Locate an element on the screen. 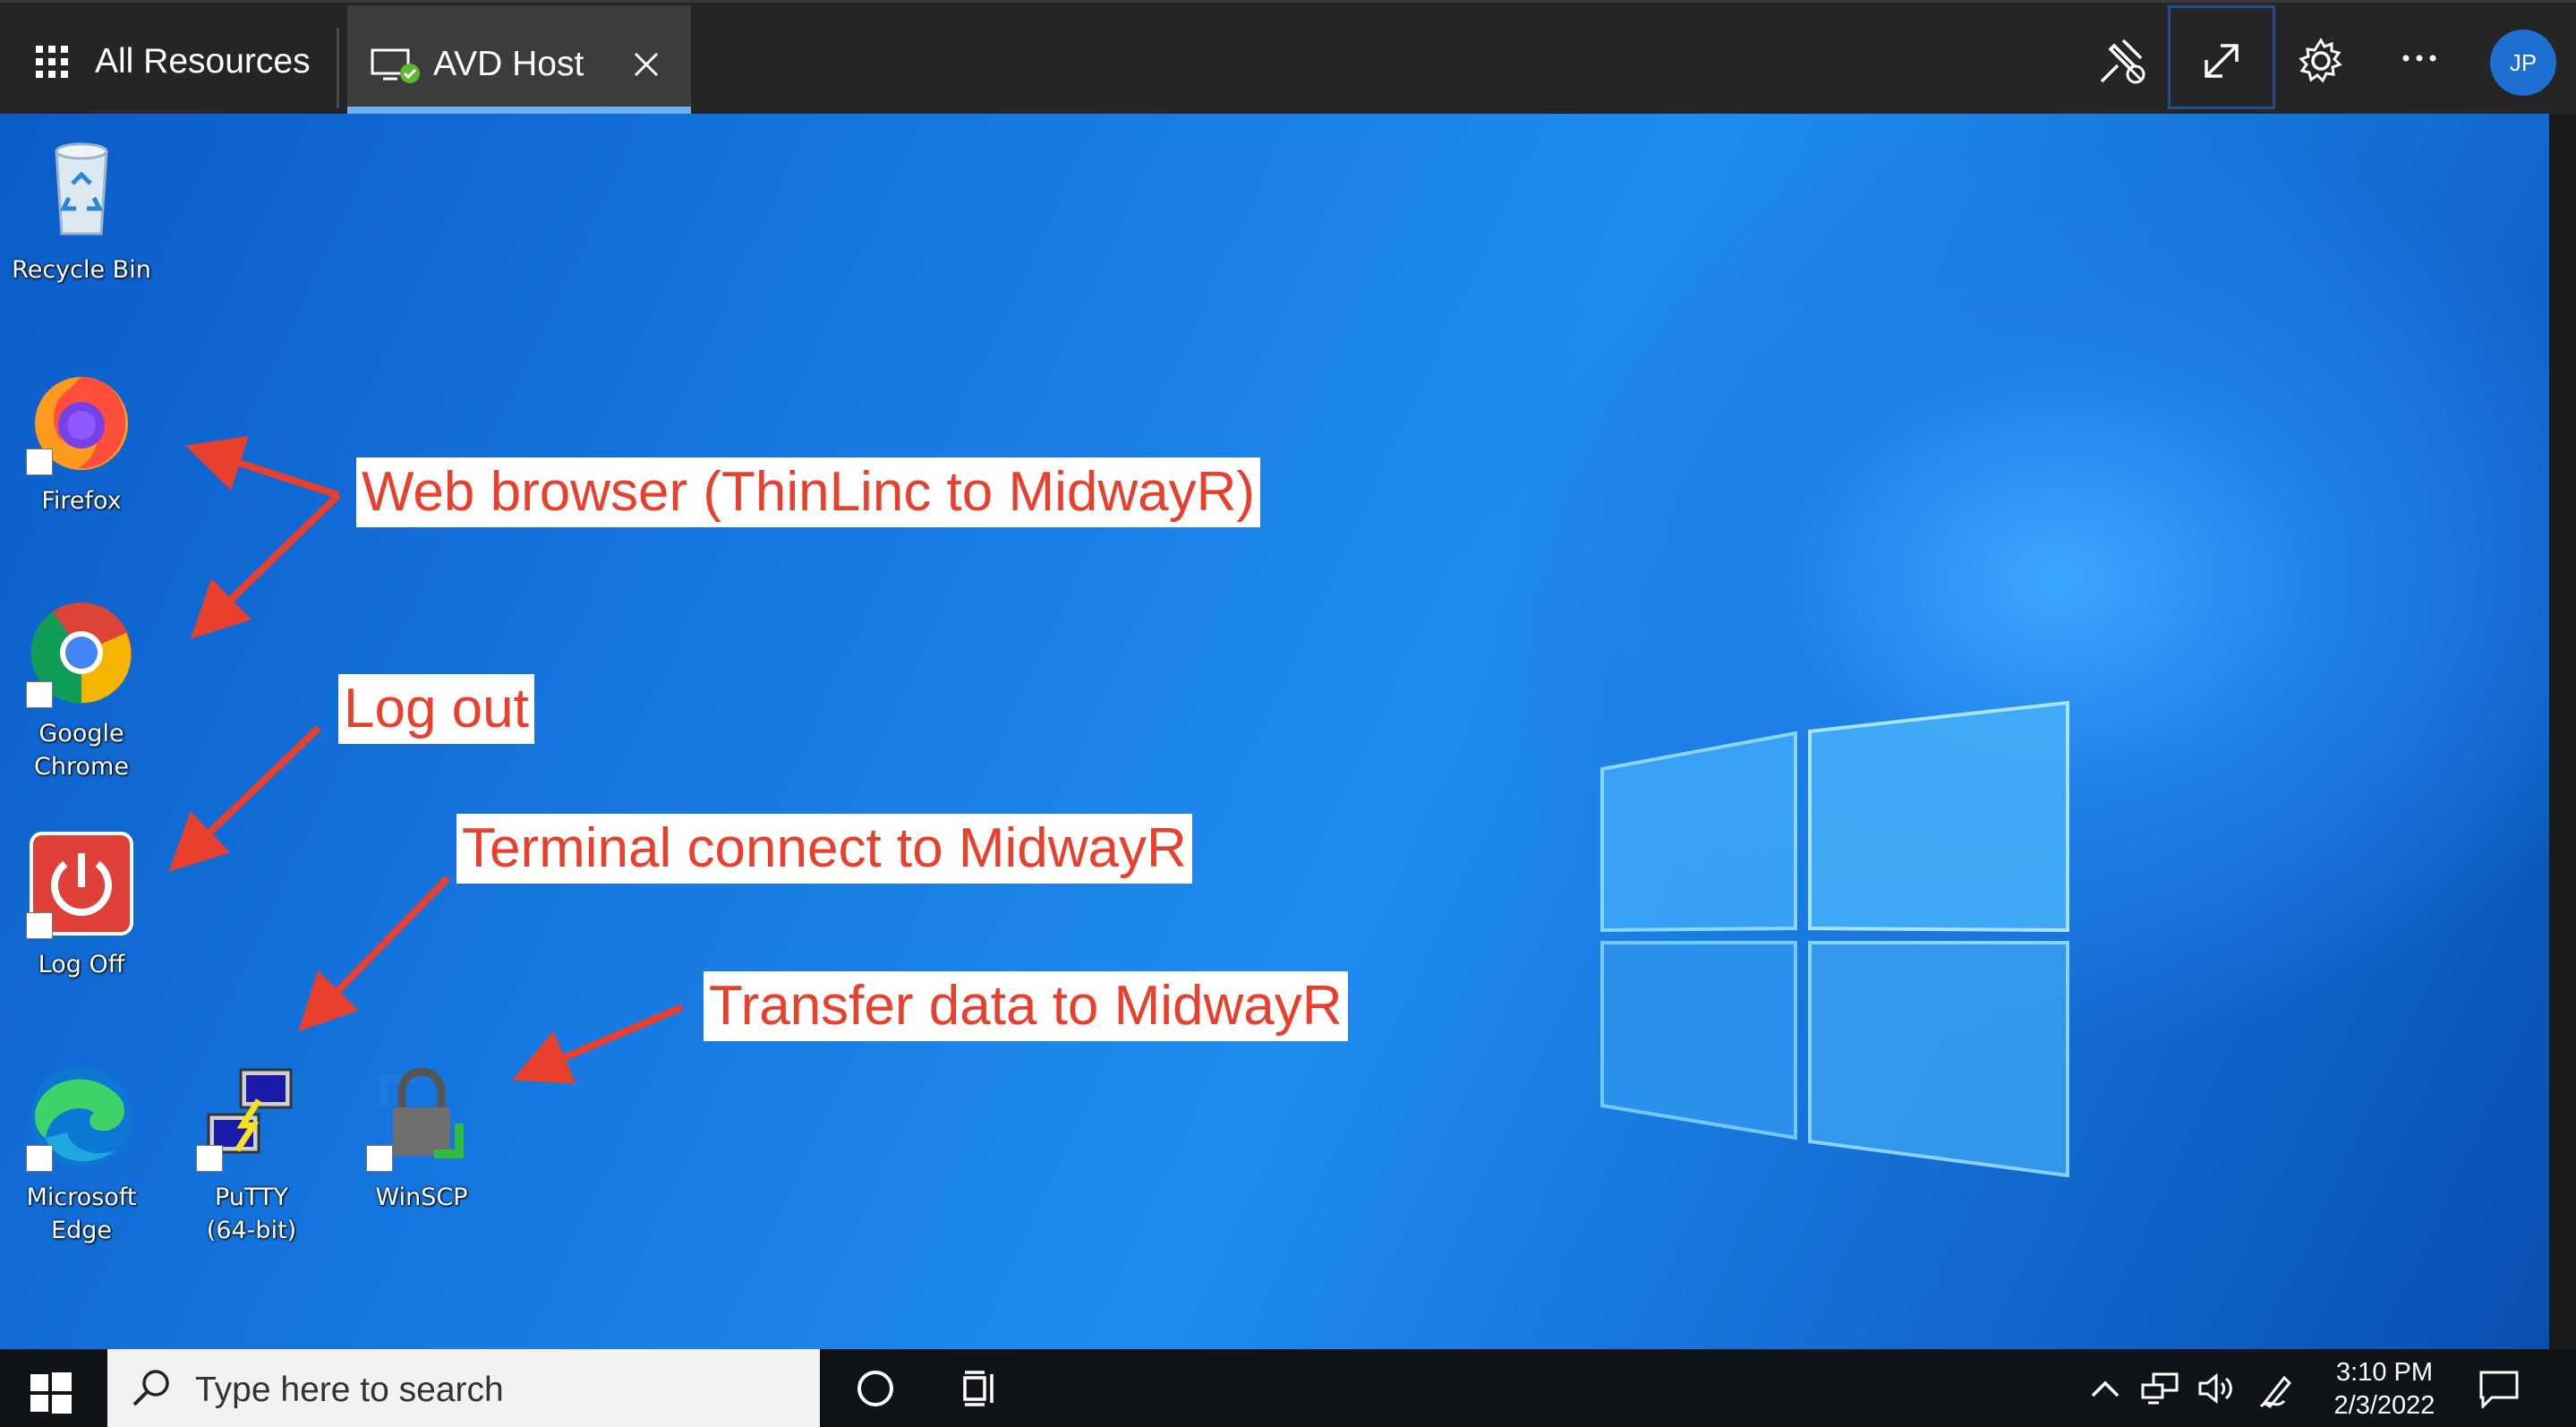 The height and width of the screenshot is (1427, 2576). expand-icon is located at coordinates (2221, 61).